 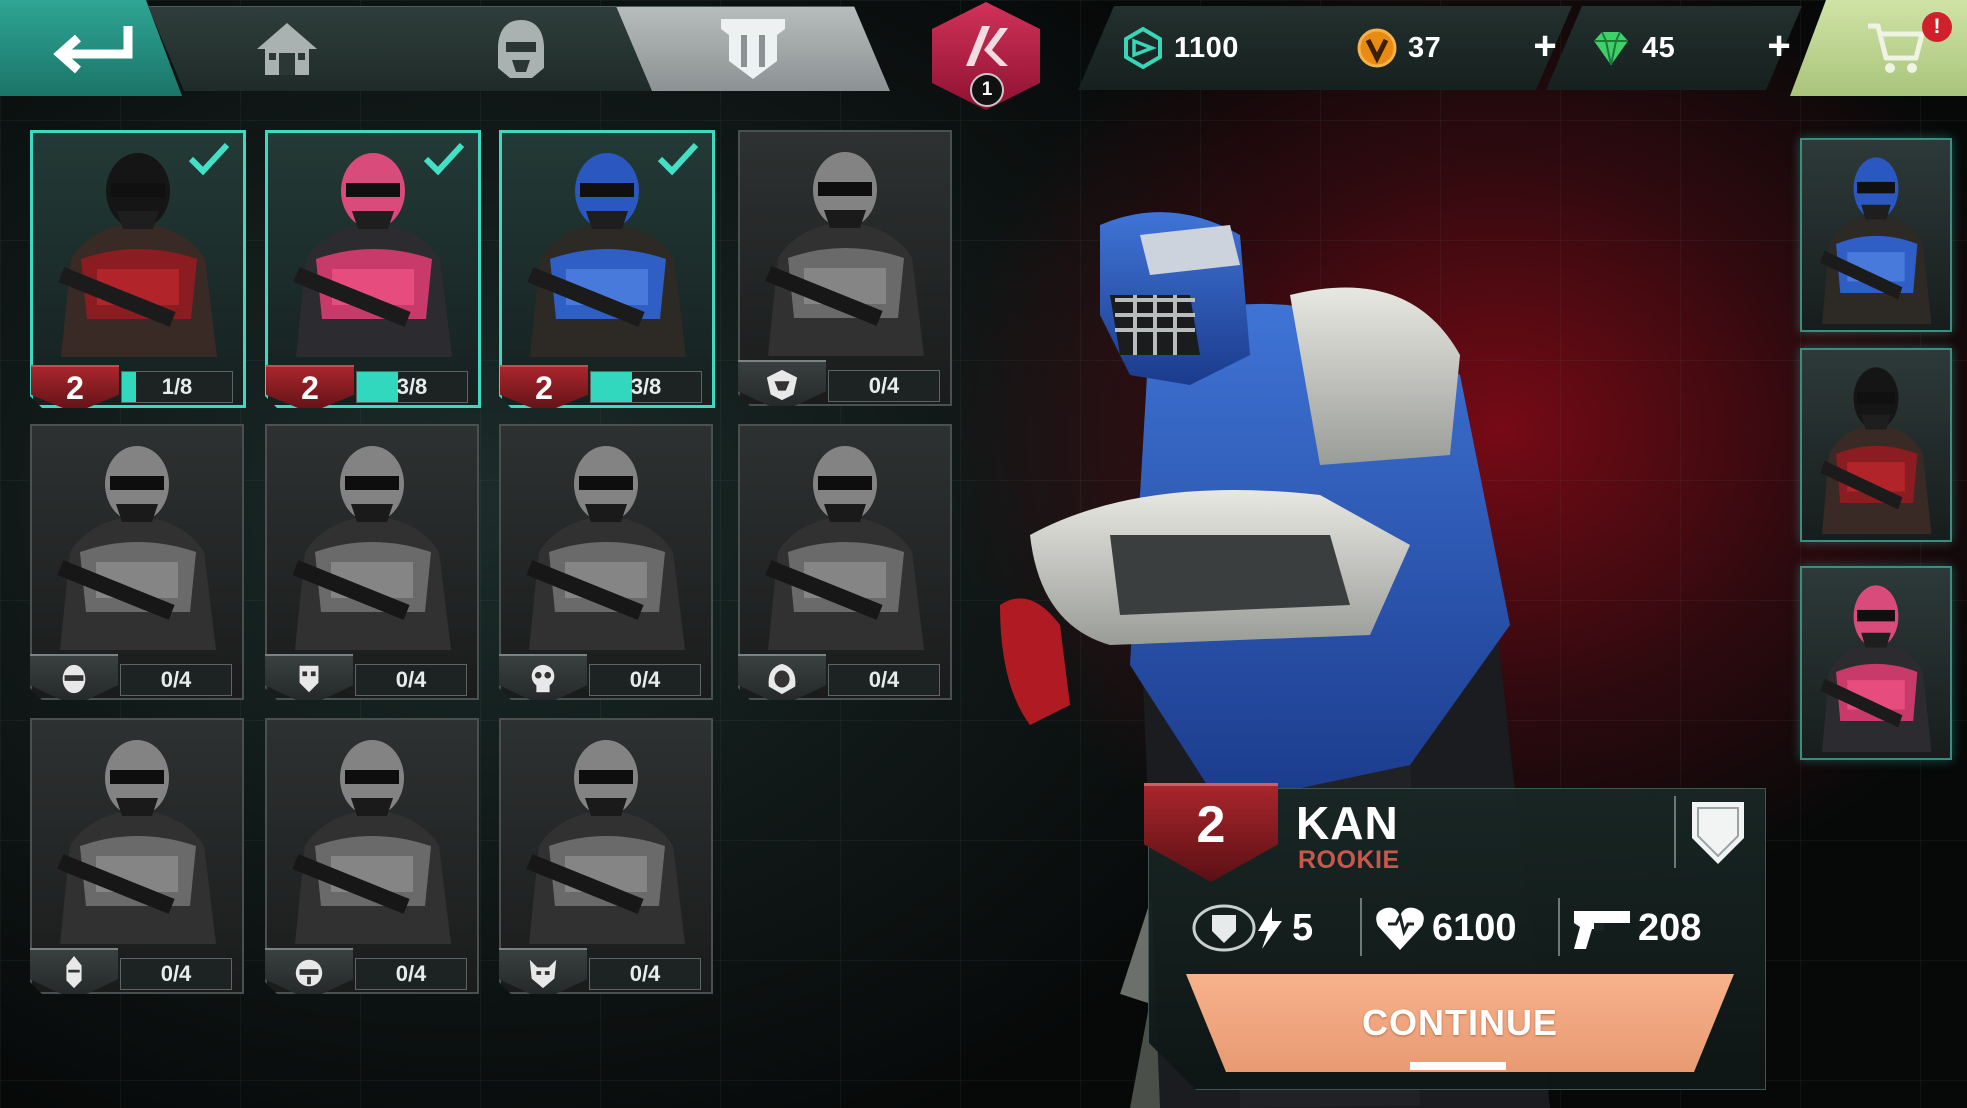 I want to click on hero-card: 1/8 2, so click(x=138, y=269).